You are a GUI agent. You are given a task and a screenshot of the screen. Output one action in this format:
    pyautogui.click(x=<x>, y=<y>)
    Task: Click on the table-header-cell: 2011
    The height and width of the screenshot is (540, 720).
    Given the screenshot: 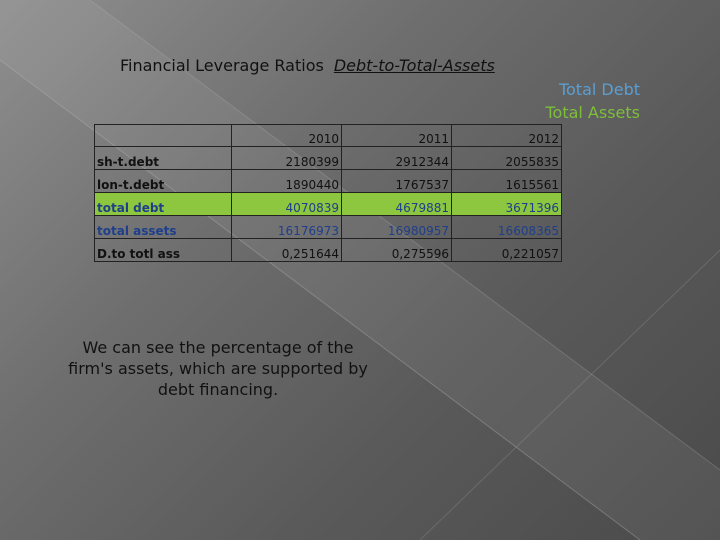 What is the action you would take?
    pyautogui.click(x=396, y=135)
    